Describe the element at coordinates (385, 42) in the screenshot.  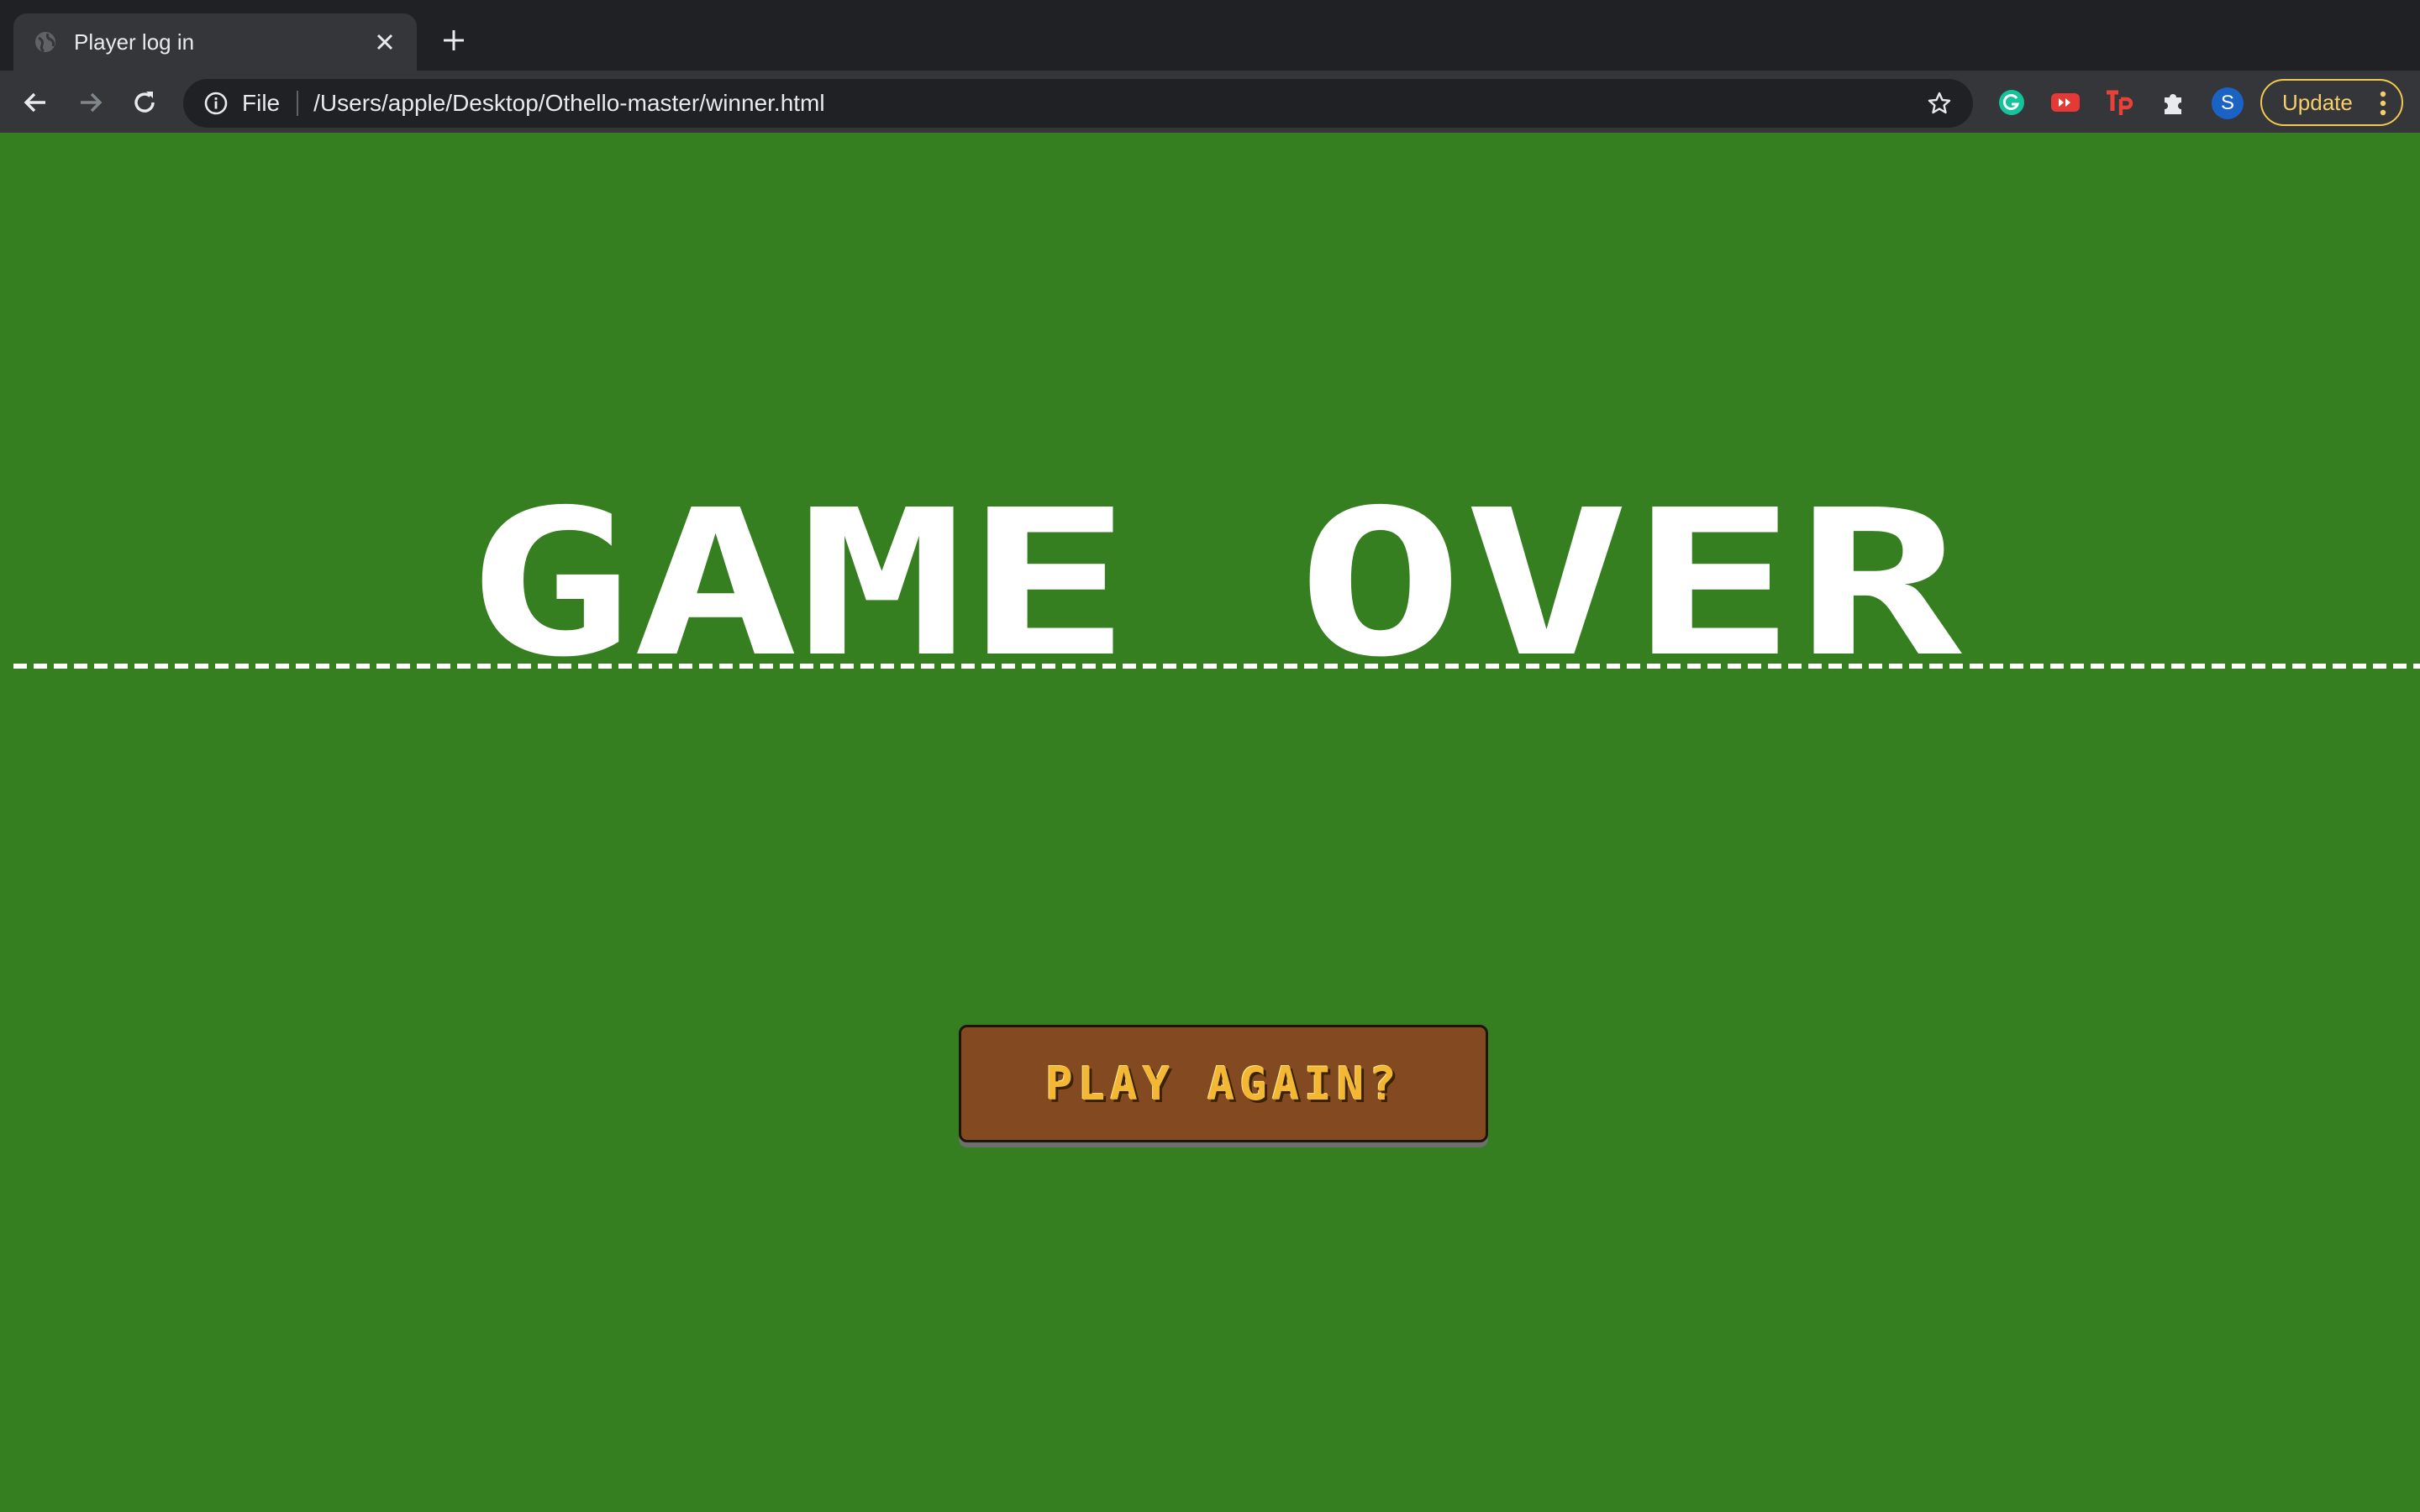
I see `close-icon` at that location.